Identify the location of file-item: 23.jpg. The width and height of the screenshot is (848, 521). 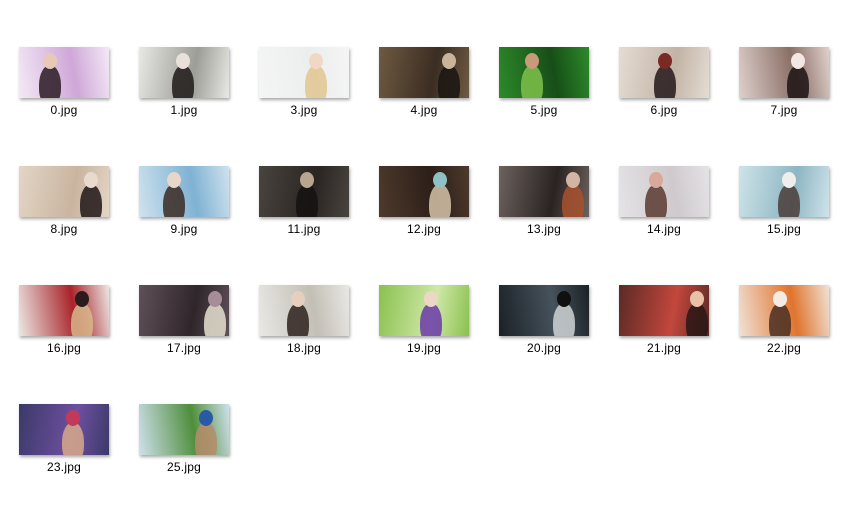
(69, 454).